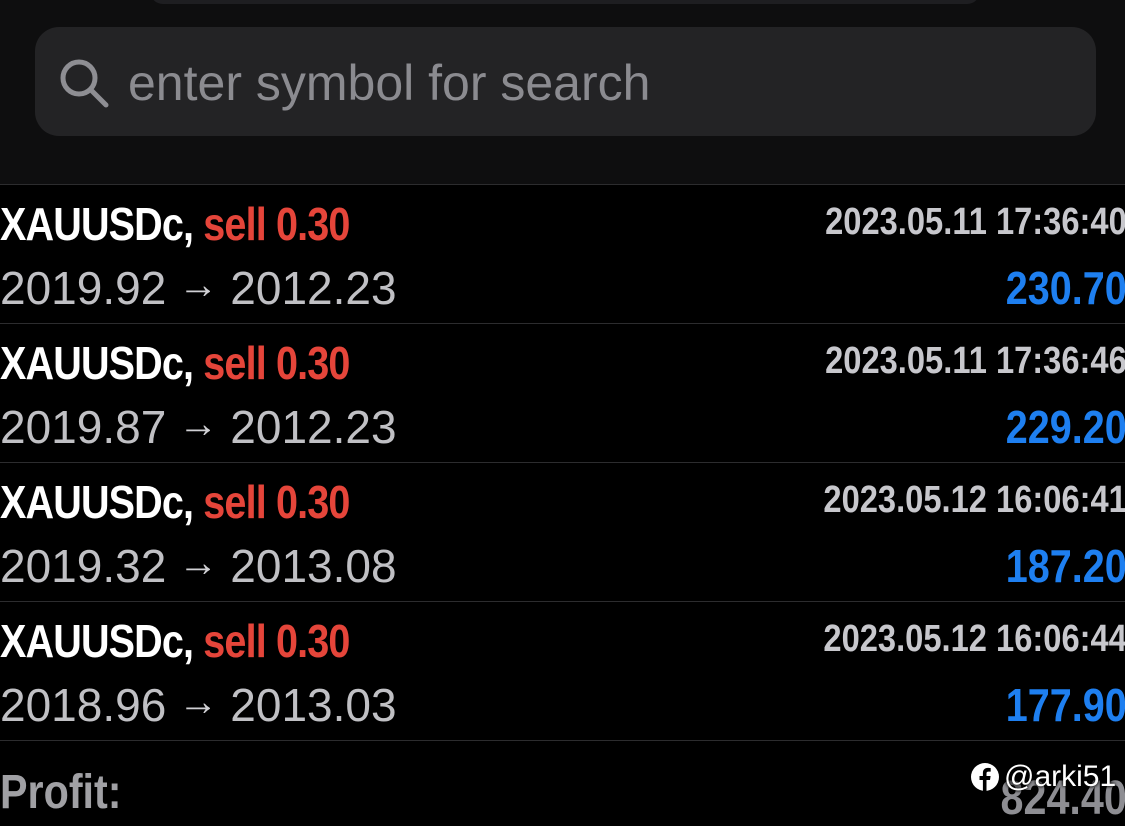 The height and width of the screenshot is (826, 1125). I want to click on position-profit: 229.20, so click(1065, 427).